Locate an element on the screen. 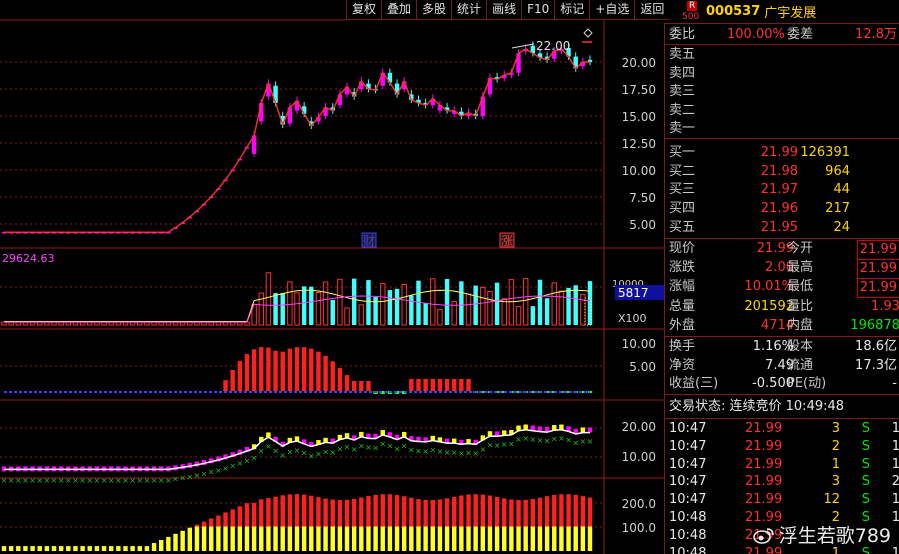 The height and width of the screenshot is (554, 899). ind2-block is located at coordinates (583, 430).